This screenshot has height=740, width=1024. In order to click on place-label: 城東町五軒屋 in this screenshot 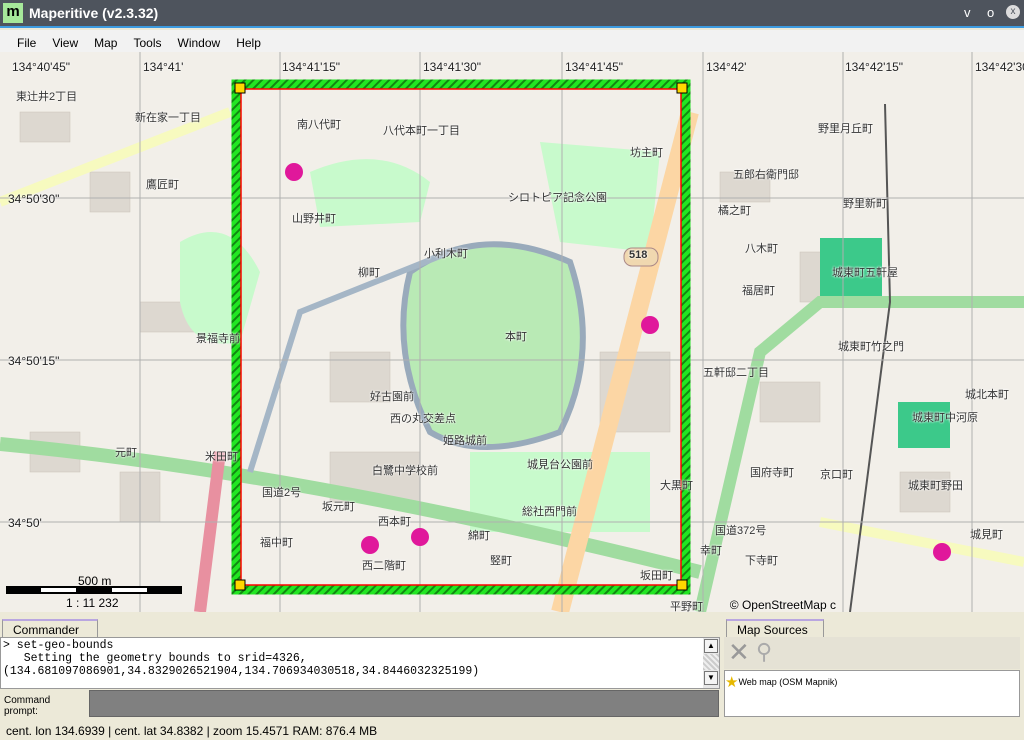, I will do `click(865, 273)`.